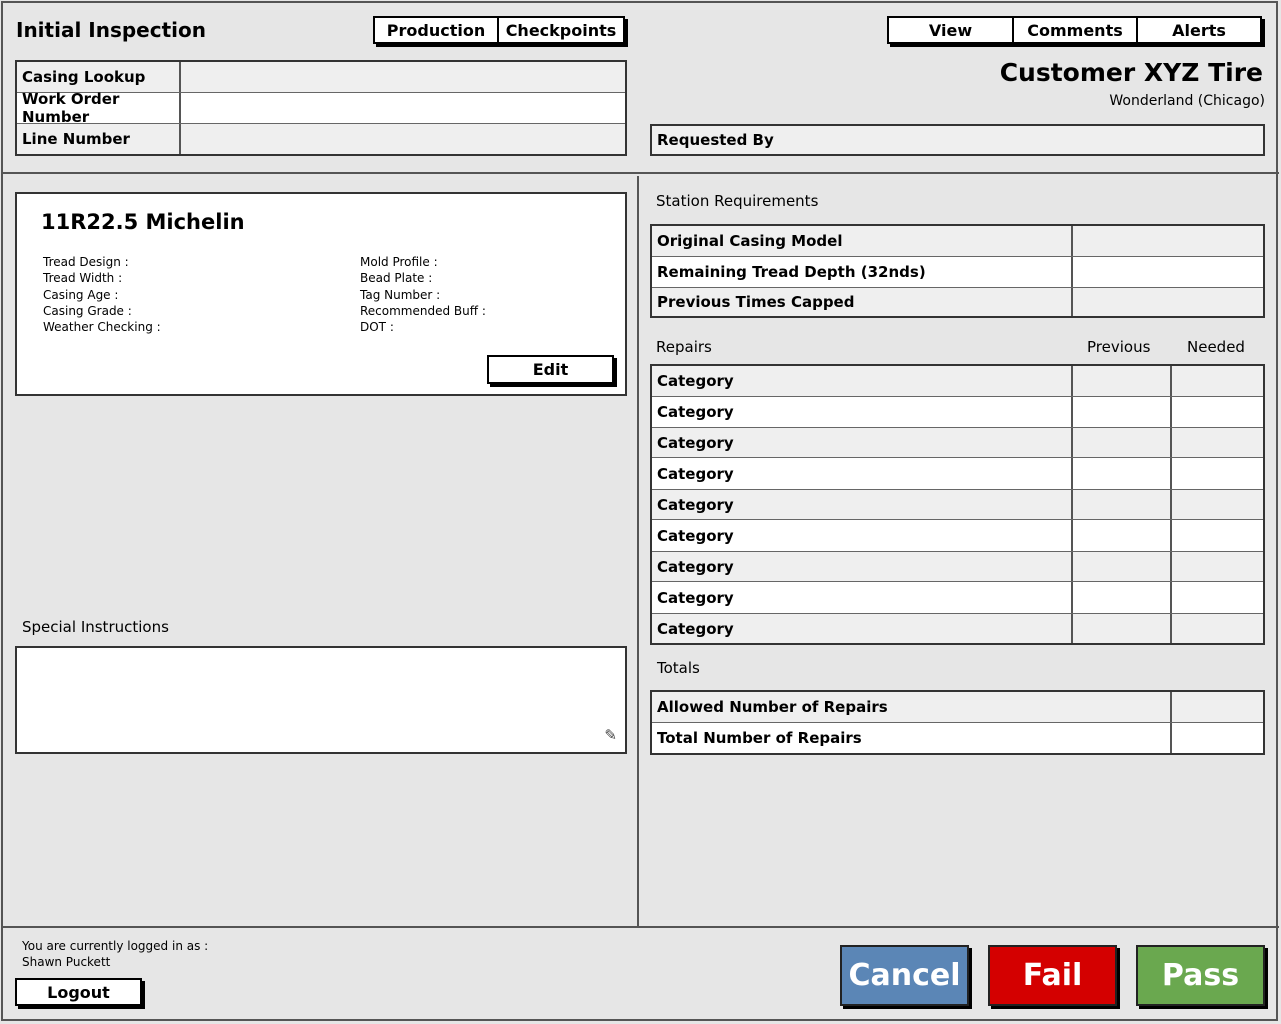 This screenshot has height=1024, width=1281. I want to click on pencil-icon: ✎, so click(610, 735).